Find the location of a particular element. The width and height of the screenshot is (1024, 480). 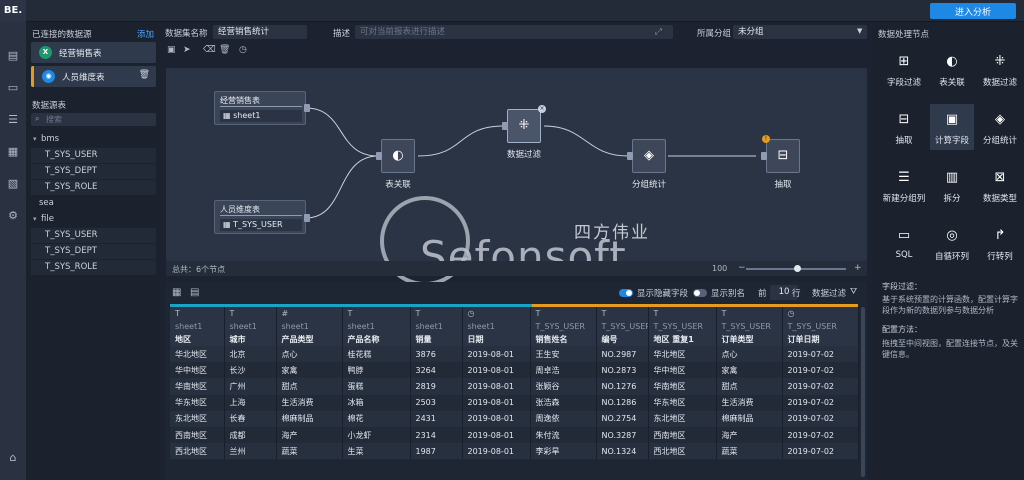

eraser-icon: ⌫ is located at coordinates (209, 50).